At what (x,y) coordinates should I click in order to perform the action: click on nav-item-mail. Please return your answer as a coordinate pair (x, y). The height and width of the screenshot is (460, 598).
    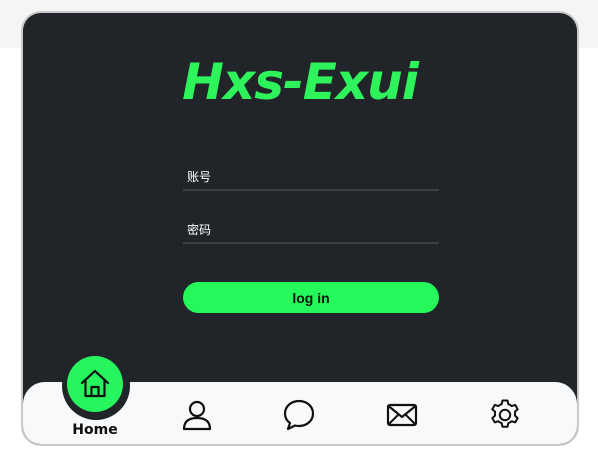
    Looking at the image, I should click on (402, 413).